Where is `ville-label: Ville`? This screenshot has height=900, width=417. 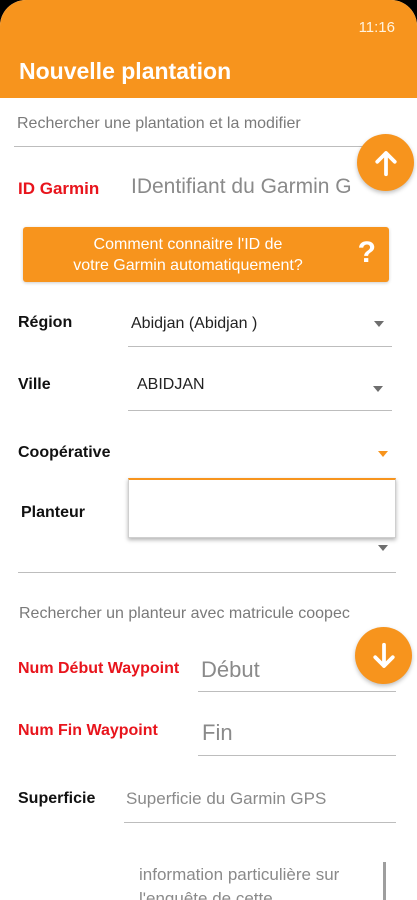
ville-label: Ville is located at coordinates (34, 384).